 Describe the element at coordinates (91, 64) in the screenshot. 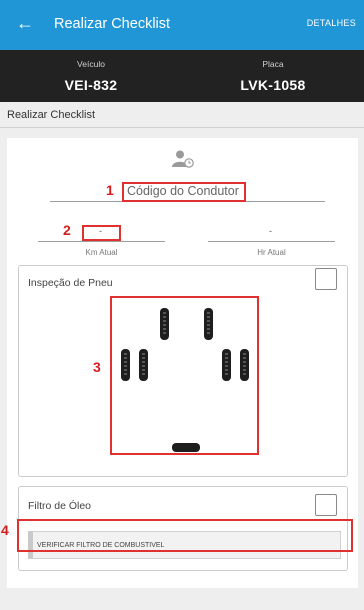

I see `vehicle-label: Veículo` at that location.